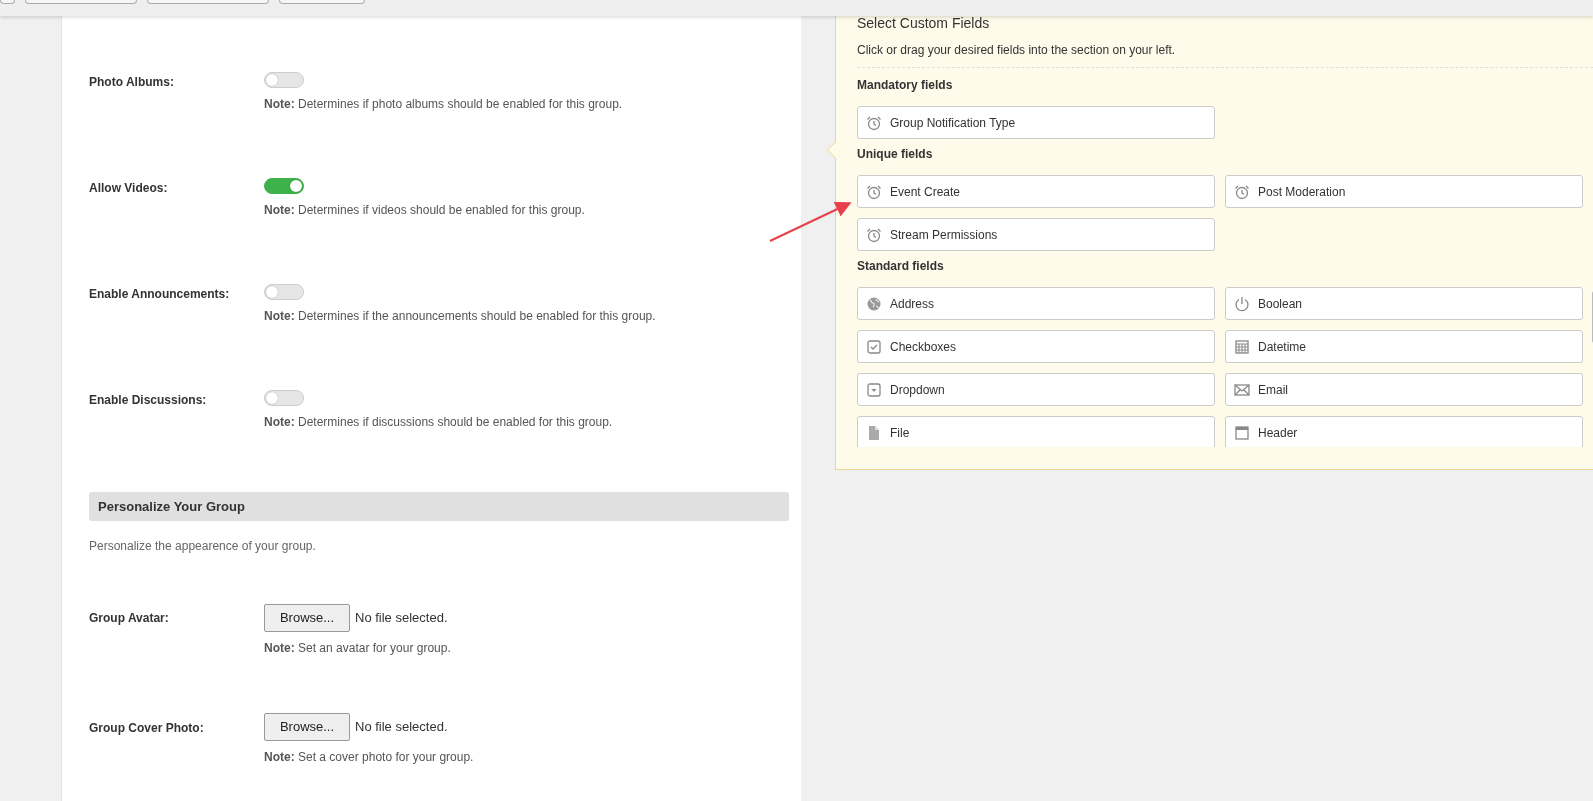  Describe the element at coordinates (1036, 122) in the screenshot. I see `field-item: Group Notification Type` at that location.